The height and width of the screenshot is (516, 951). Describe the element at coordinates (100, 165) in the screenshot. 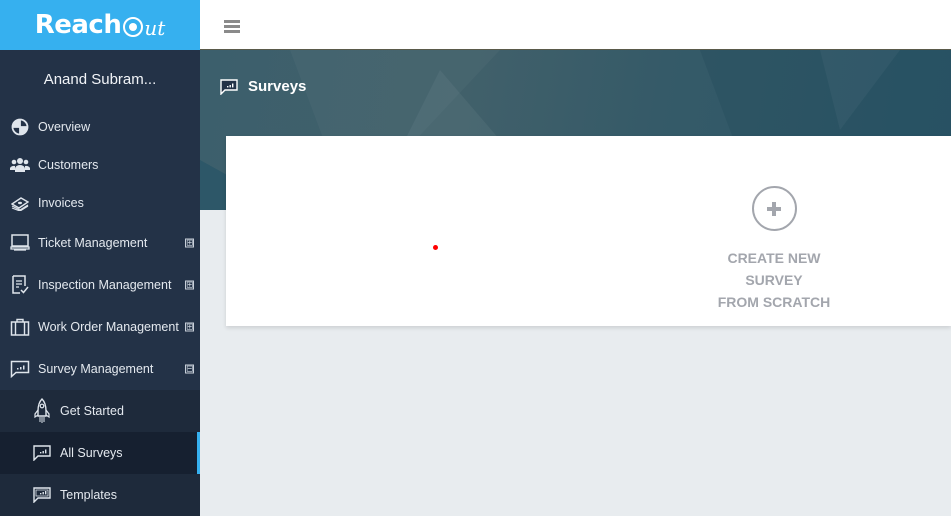

I see `sidebar-item-customers: Customers` at that location.